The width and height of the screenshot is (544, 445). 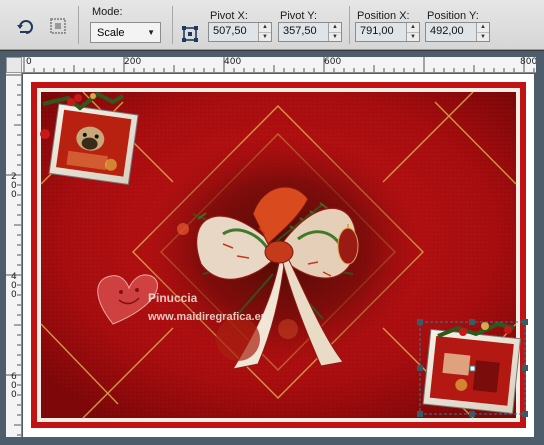 I want to click on ruler-label: 0, so click(x=29, y=62).